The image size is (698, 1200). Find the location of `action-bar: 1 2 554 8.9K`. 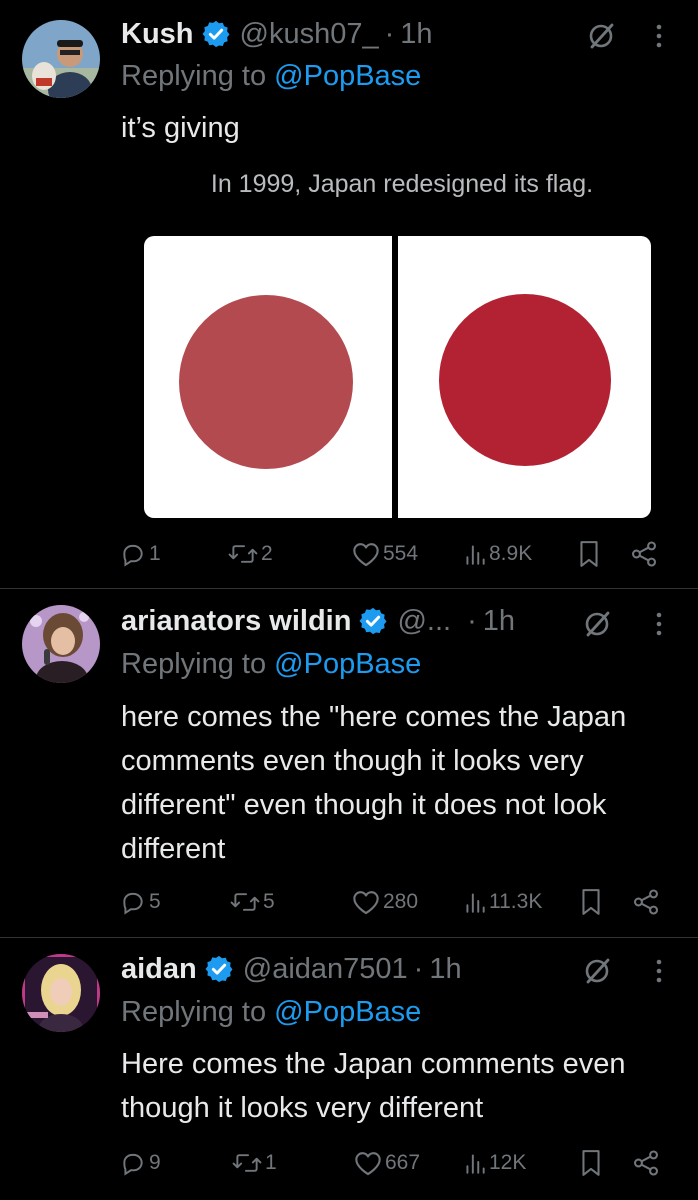

action-bar: 1 2 554 8.9K is located at coordinates (349, 554).